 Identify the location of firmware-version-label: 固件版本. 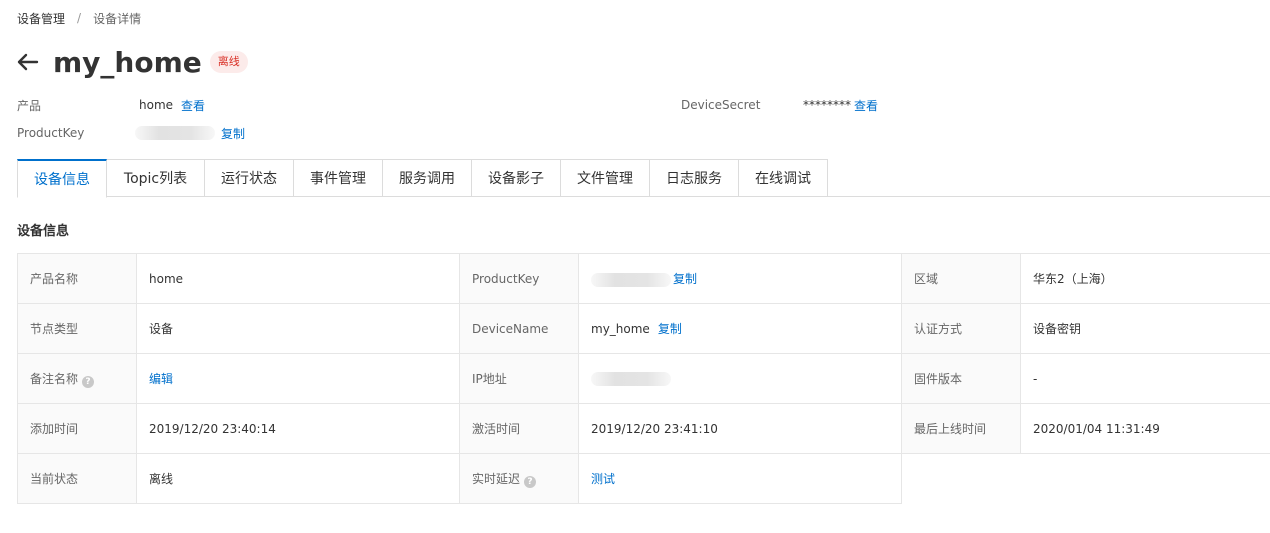
(961, 378).